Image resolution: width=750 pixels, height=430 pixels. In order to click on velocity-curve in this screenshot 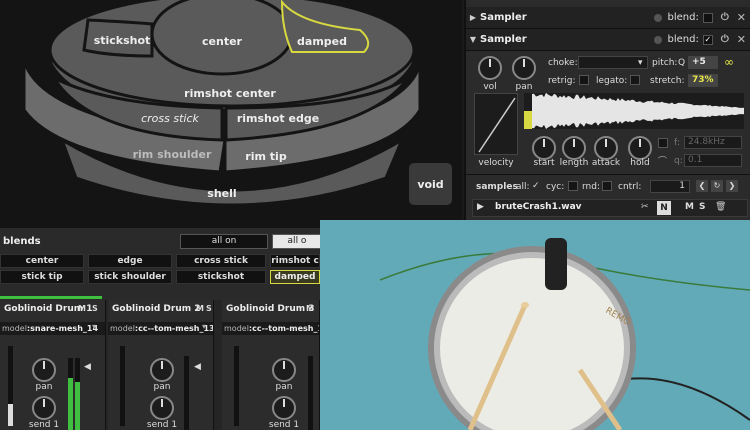, I will do `click(496, 124)`.